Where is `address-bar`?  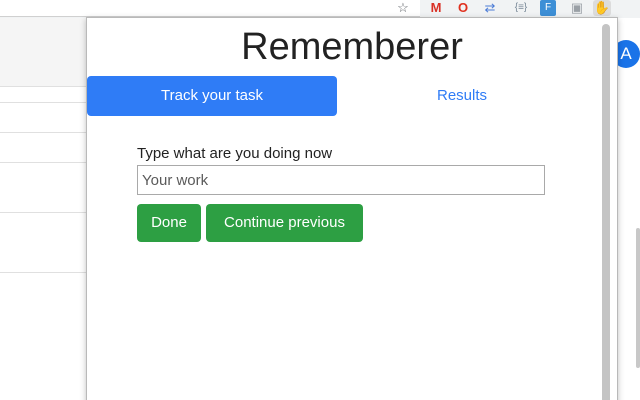
address-bar is located at coordinates (210, 8).